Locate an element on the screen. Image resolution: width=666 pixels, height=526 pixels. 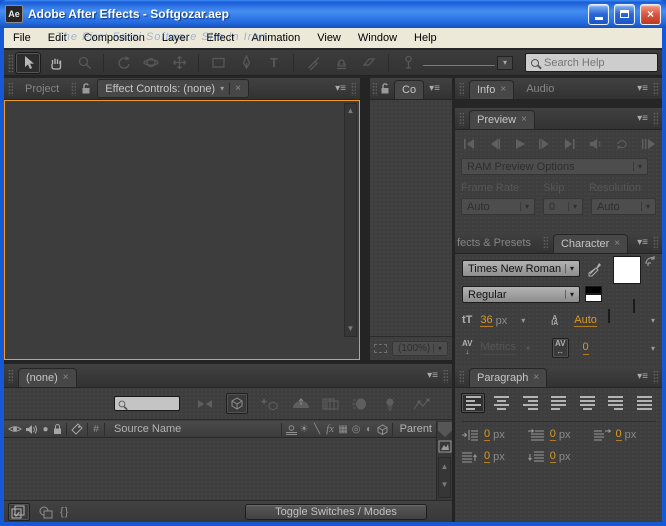
indent-right-value: 0 is located at coordinates (618, 435).